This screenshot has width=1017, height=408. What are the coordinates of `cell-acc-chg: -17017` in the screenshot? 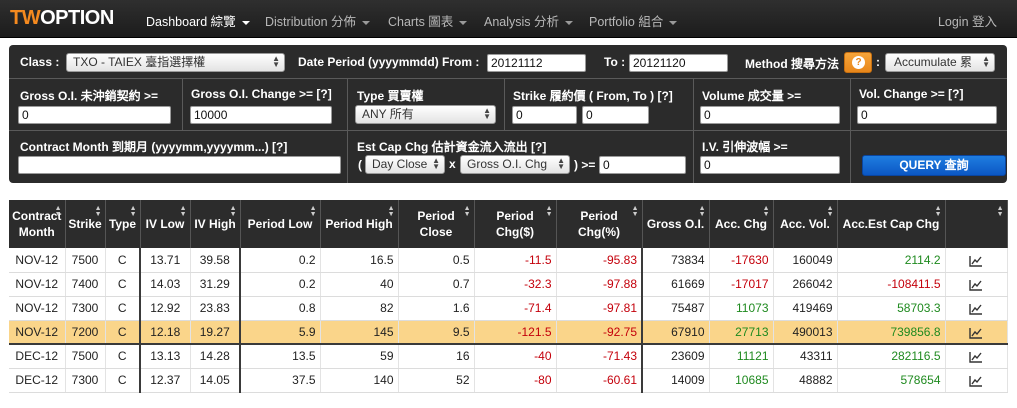 It's located at (741, 284).